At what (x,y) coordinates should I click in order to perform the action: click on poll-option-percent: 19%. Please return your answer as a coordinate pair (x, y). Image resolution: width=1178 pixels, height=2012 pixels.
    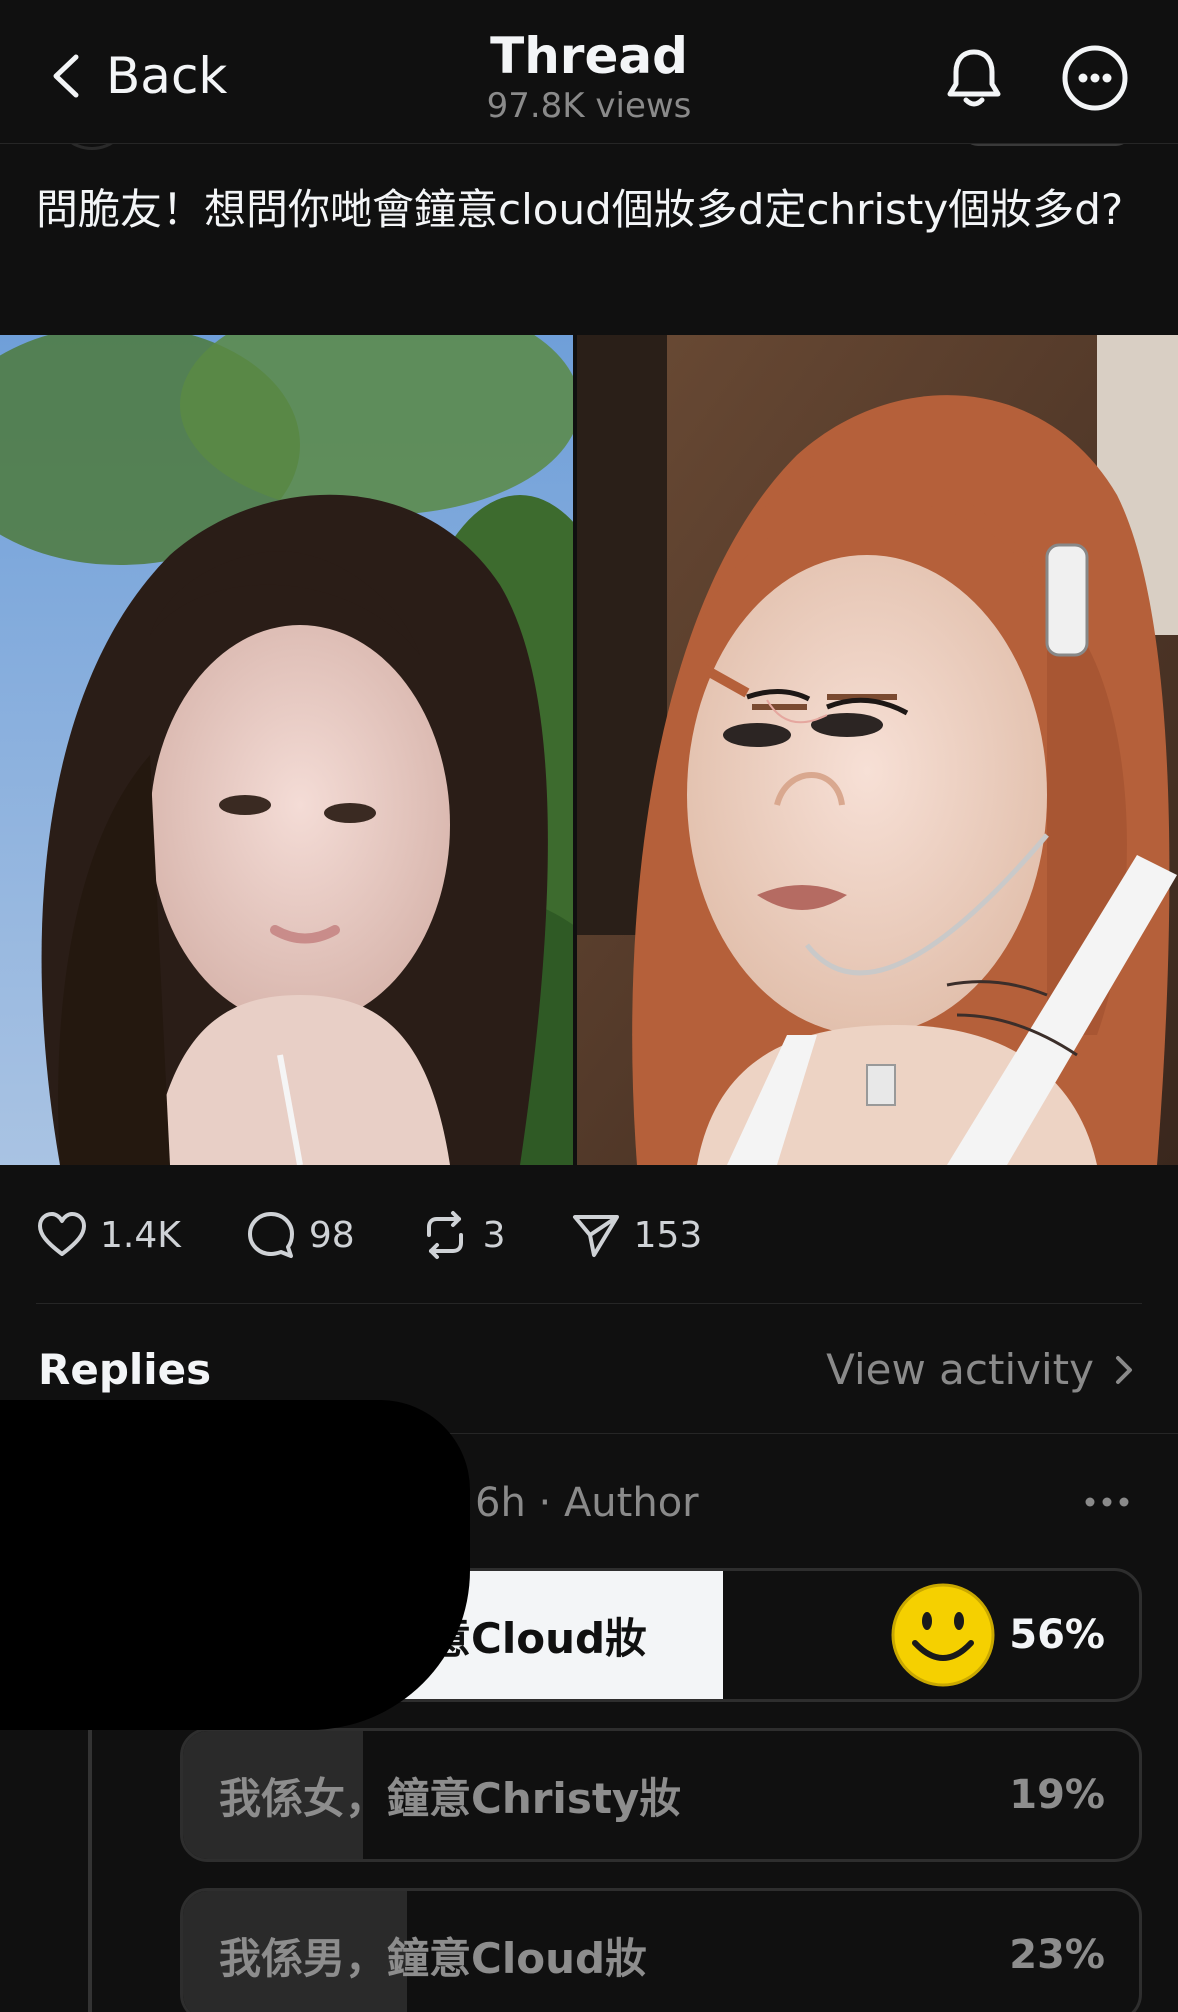
    Looking at the image, I should click on (1057, 1795).